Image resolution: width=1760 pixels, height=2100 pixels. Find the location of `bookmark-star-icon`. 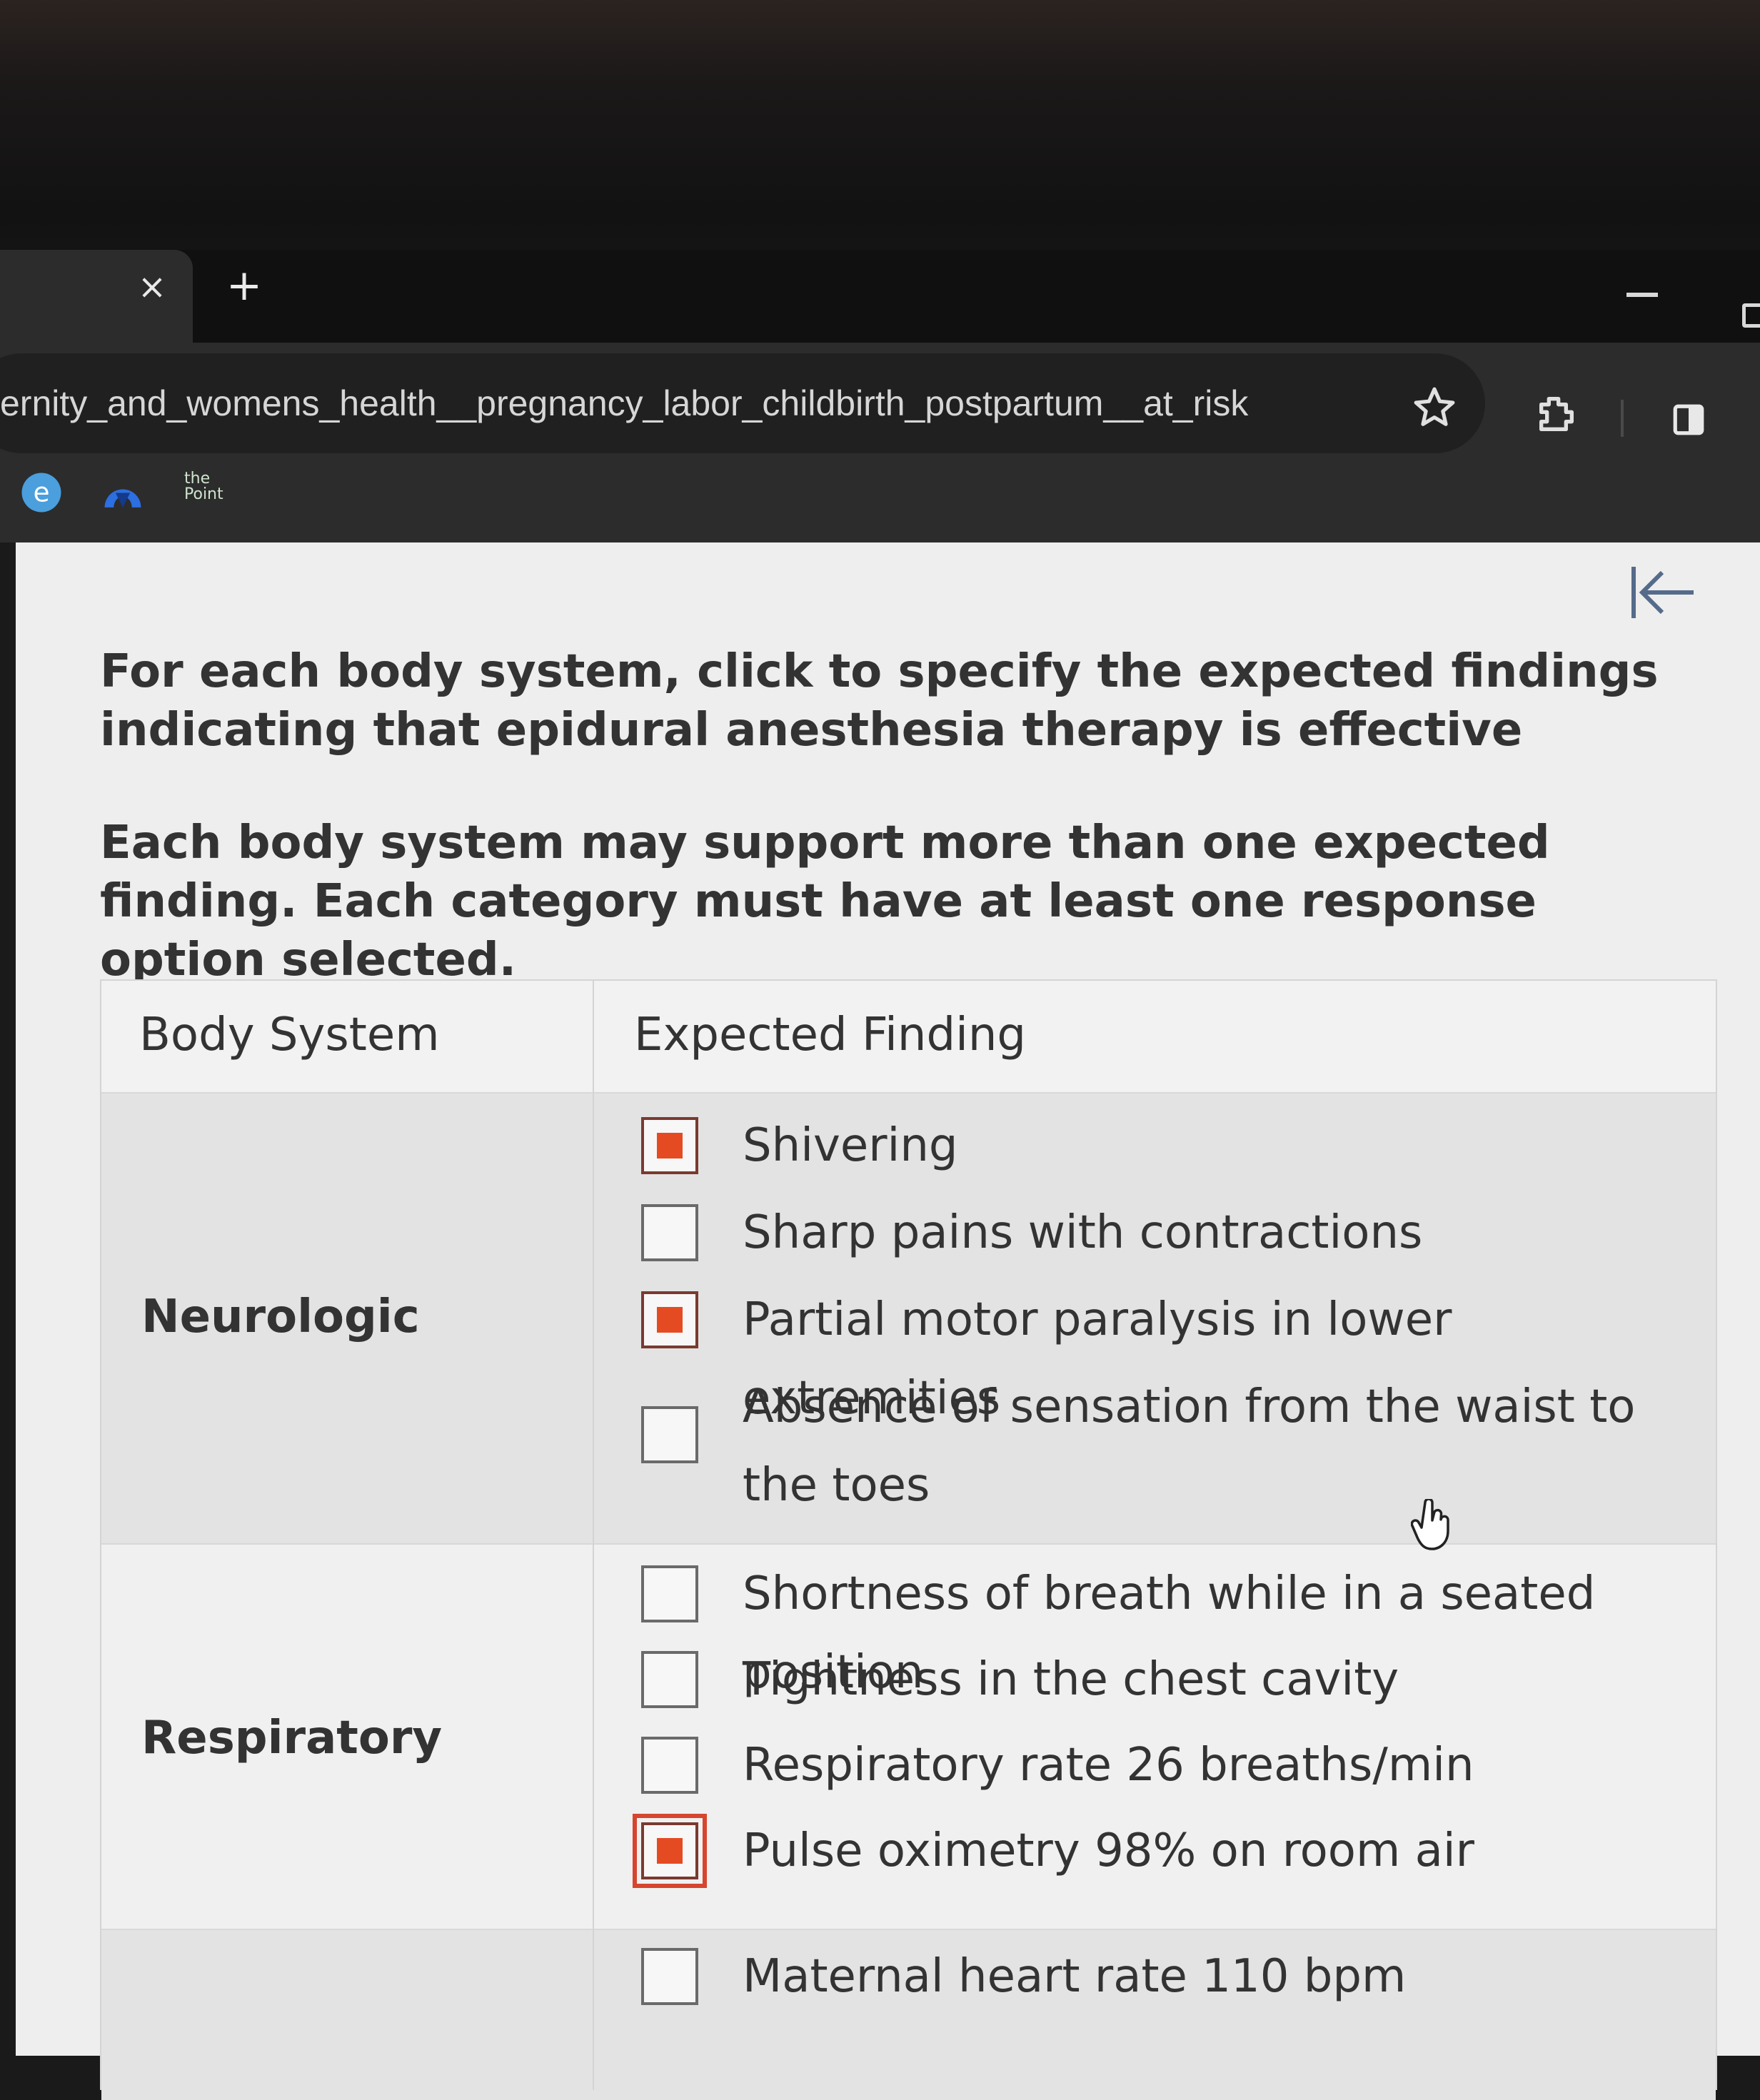

bookmark-star-icon is located at coordinates (1434, 408).